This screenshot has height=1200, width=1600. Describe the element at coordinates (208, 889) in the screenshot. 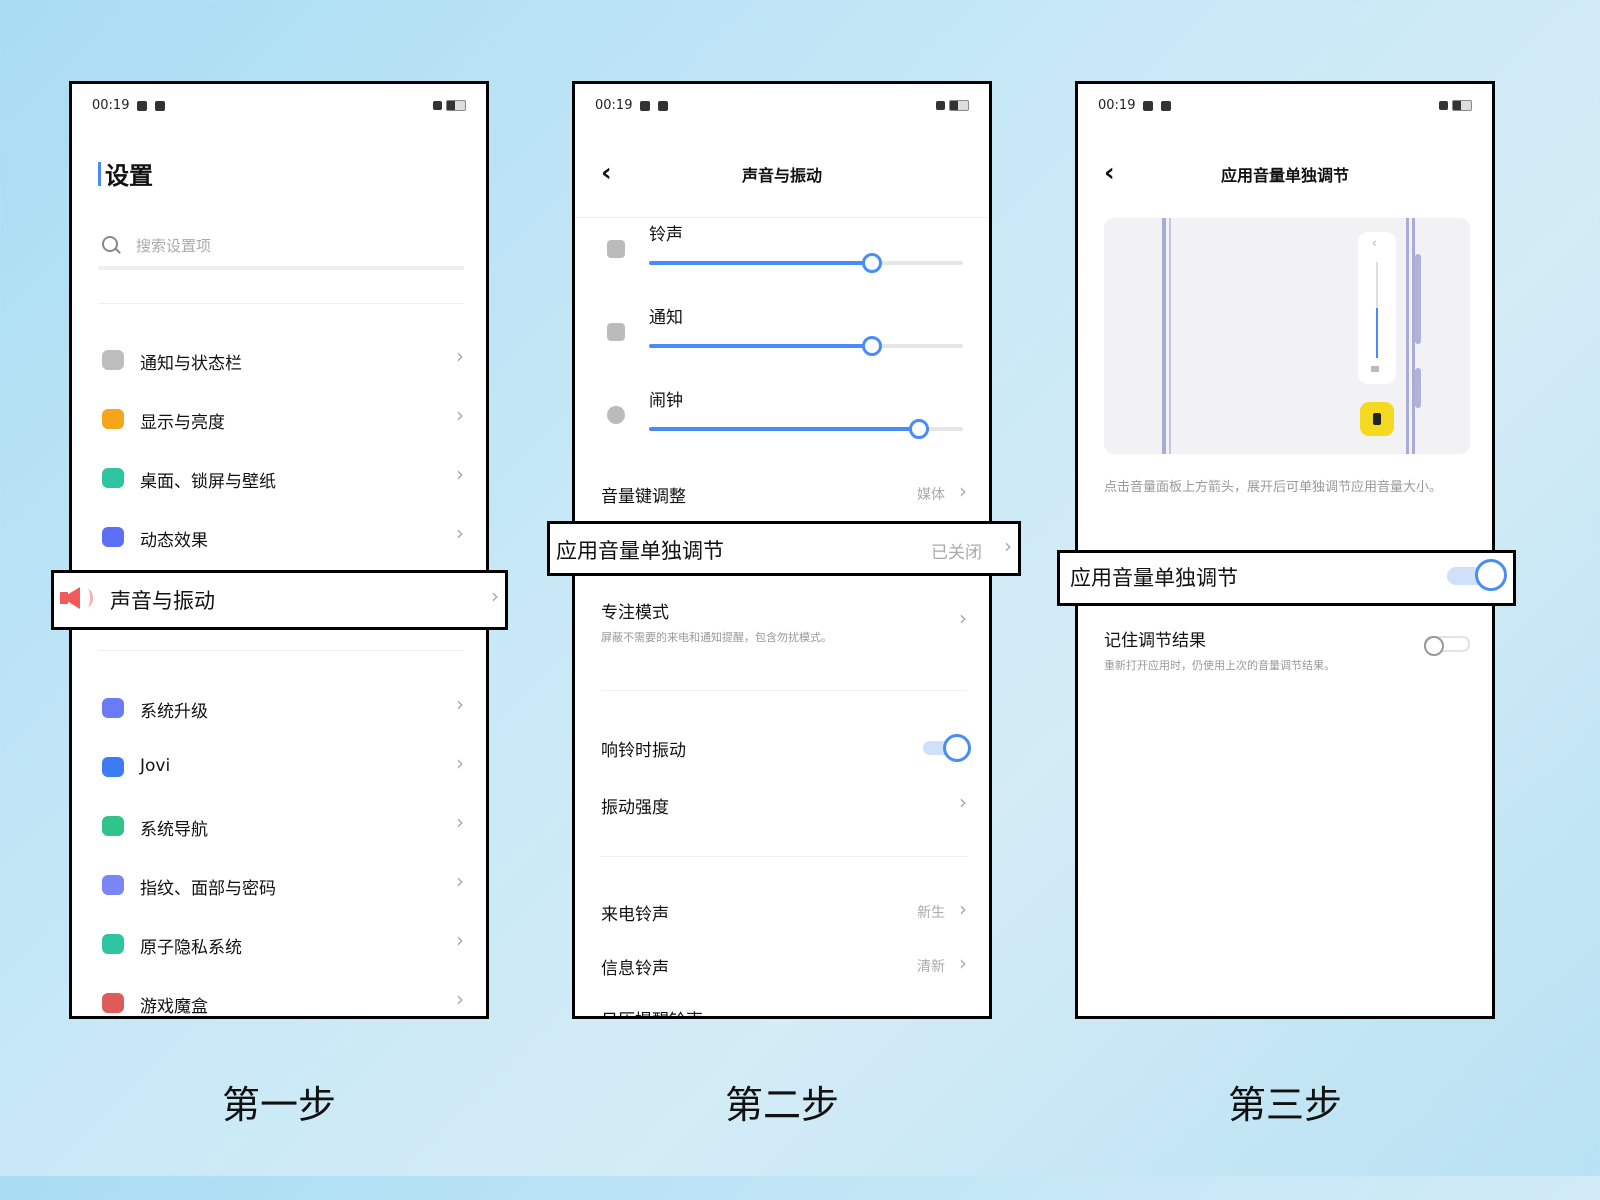

I see `settings-item-label: 指纹、面部与密码` at that location.